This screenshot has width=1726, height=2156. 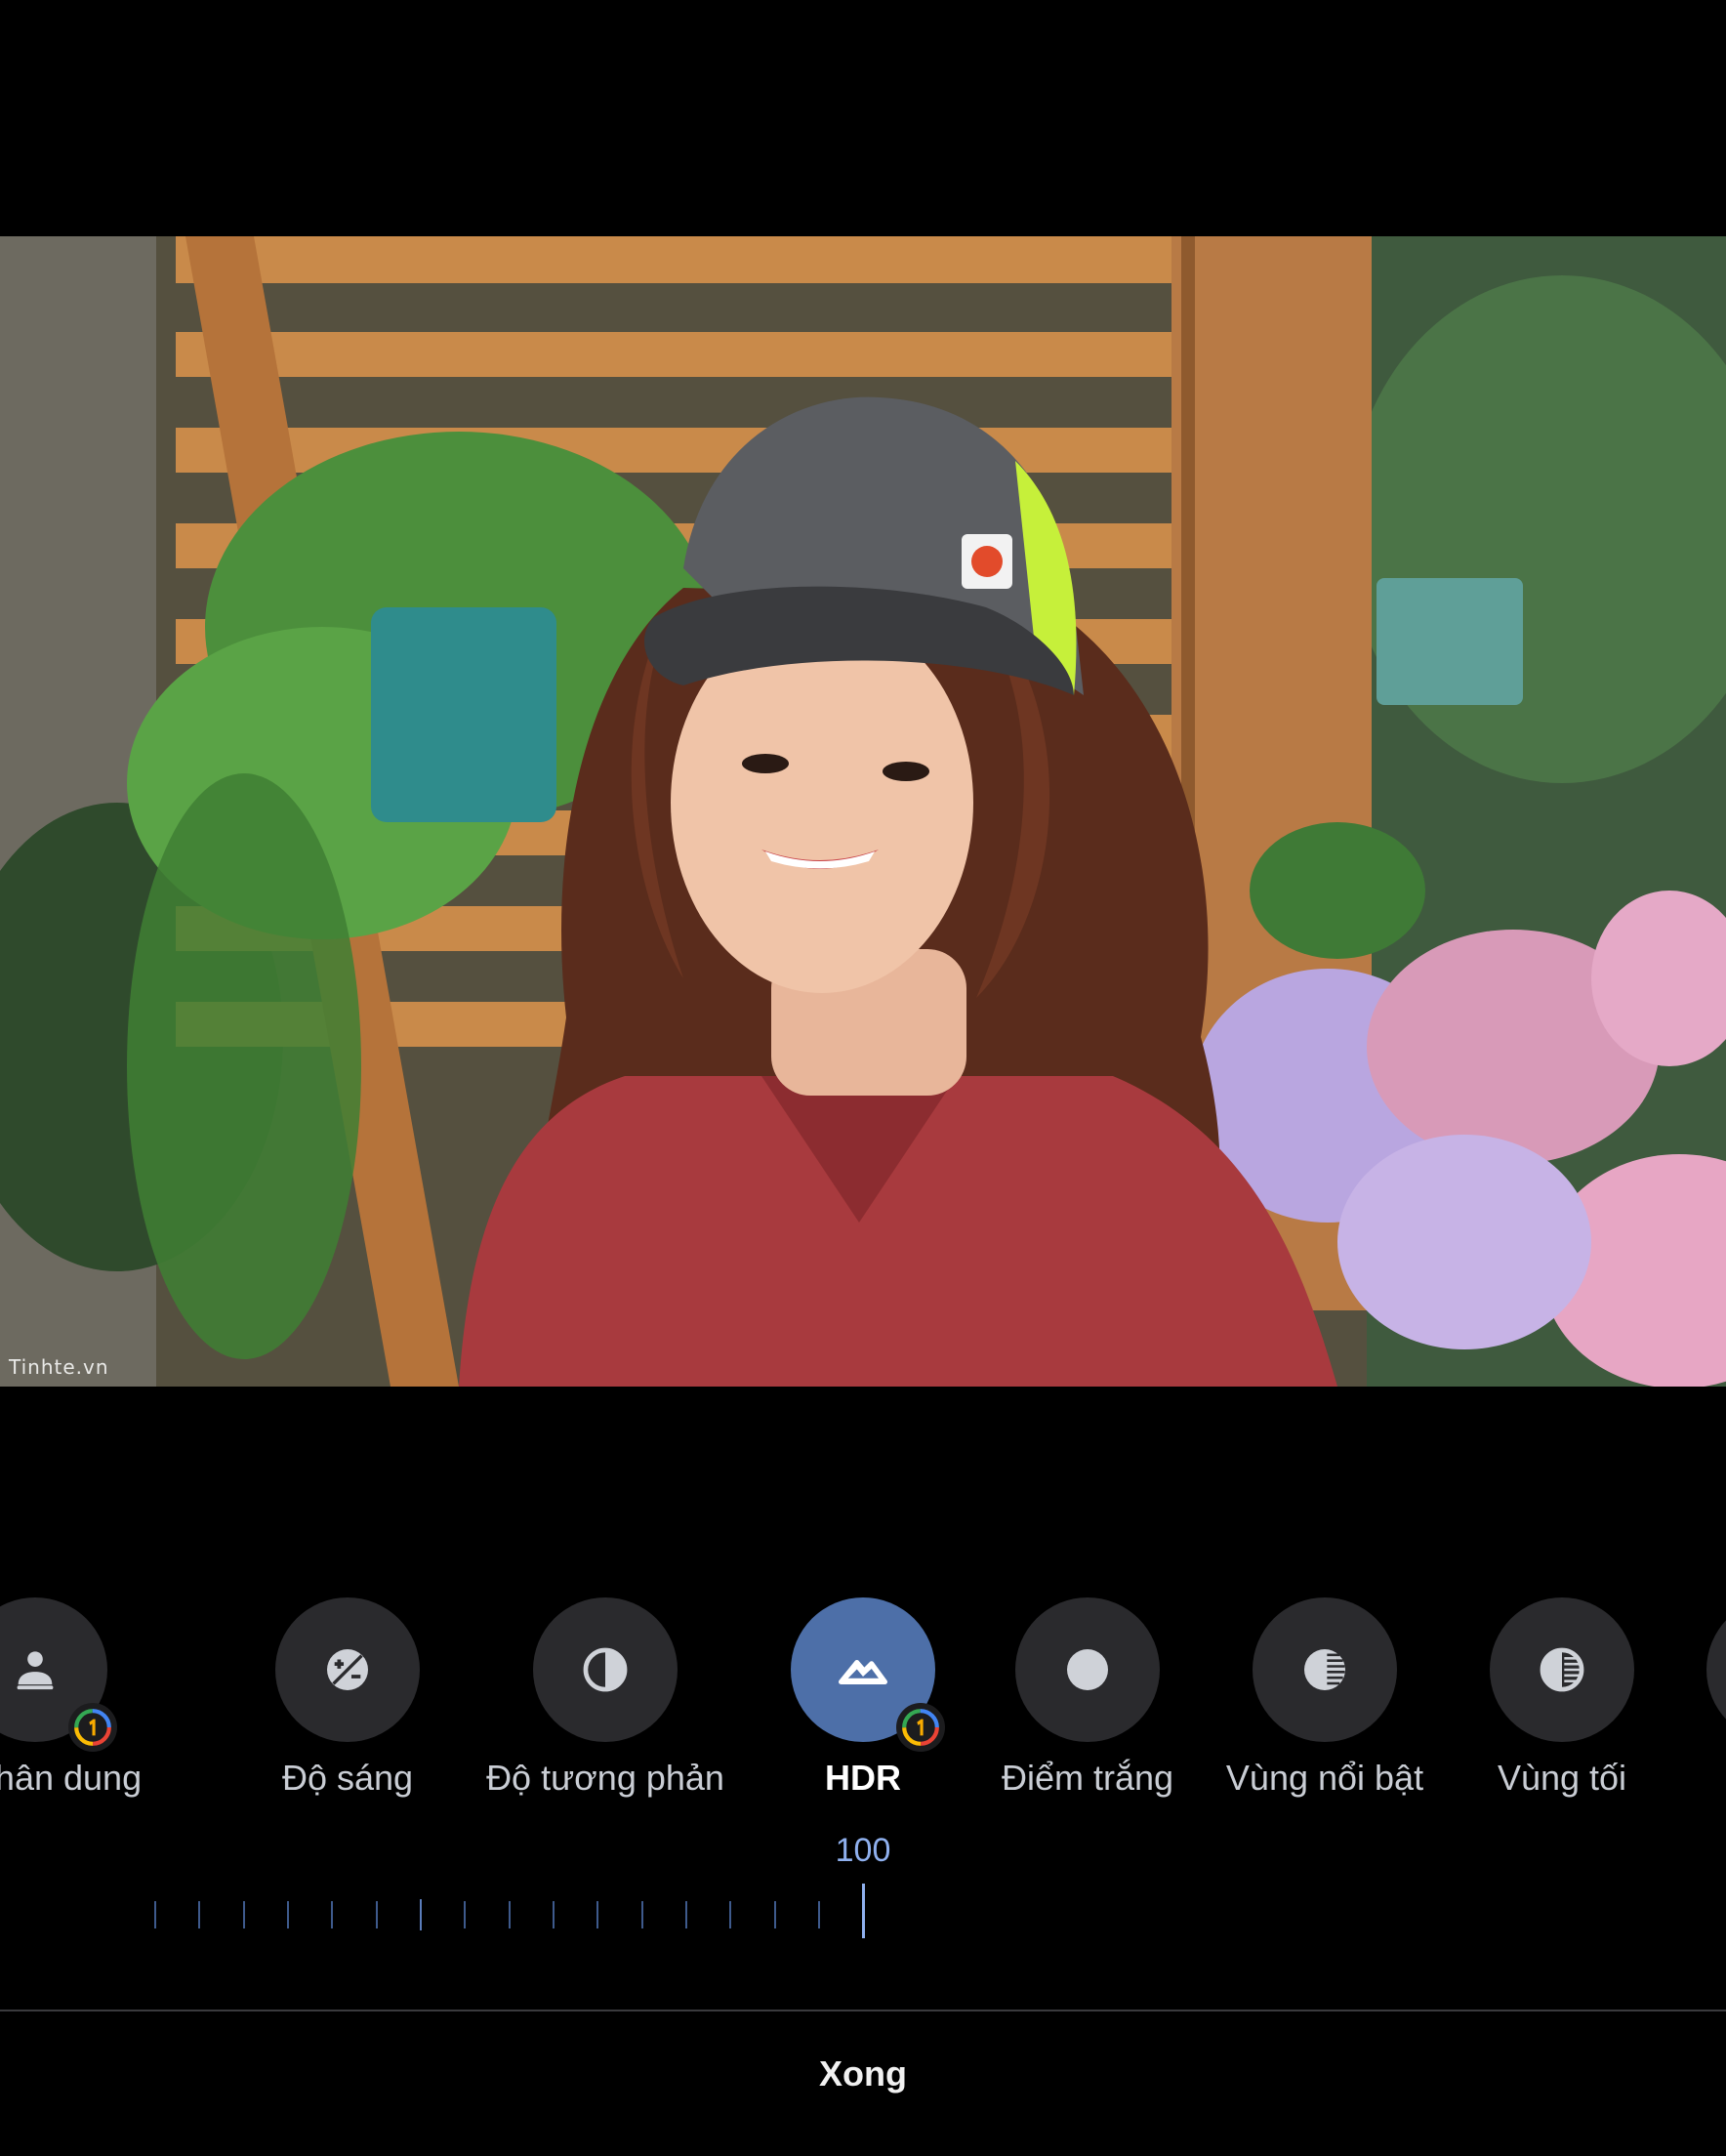 I want to click on white-point-icon, so click(x=1087, y=1670).